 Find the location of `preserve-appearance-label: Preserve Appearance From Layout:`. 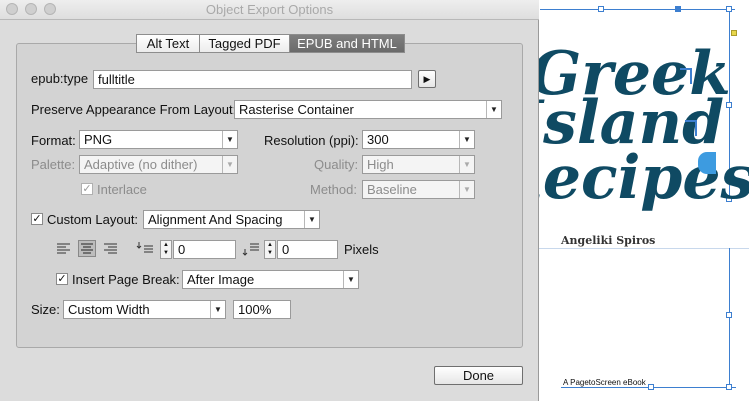

preserve-appearance-label: Preserve Appearance From Layout: is located at coordinates (134, 109).